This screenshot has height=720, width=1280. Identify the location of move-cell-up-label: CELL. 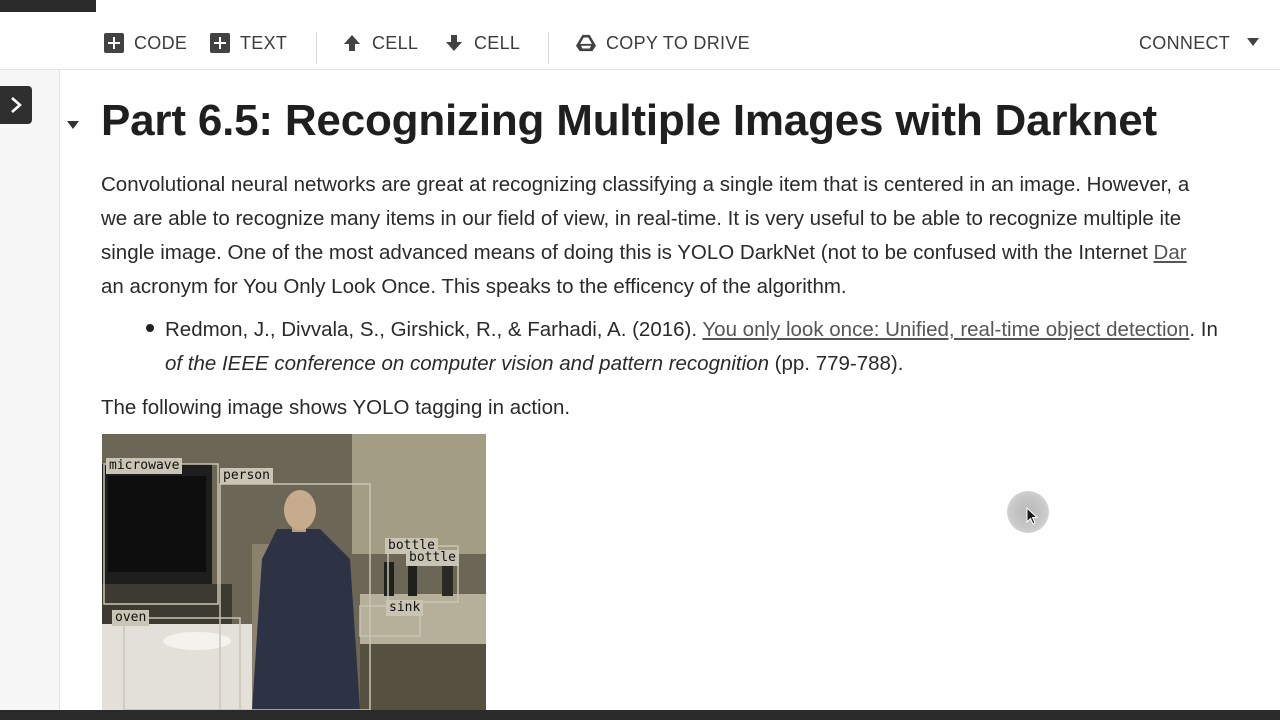
(395, 42).